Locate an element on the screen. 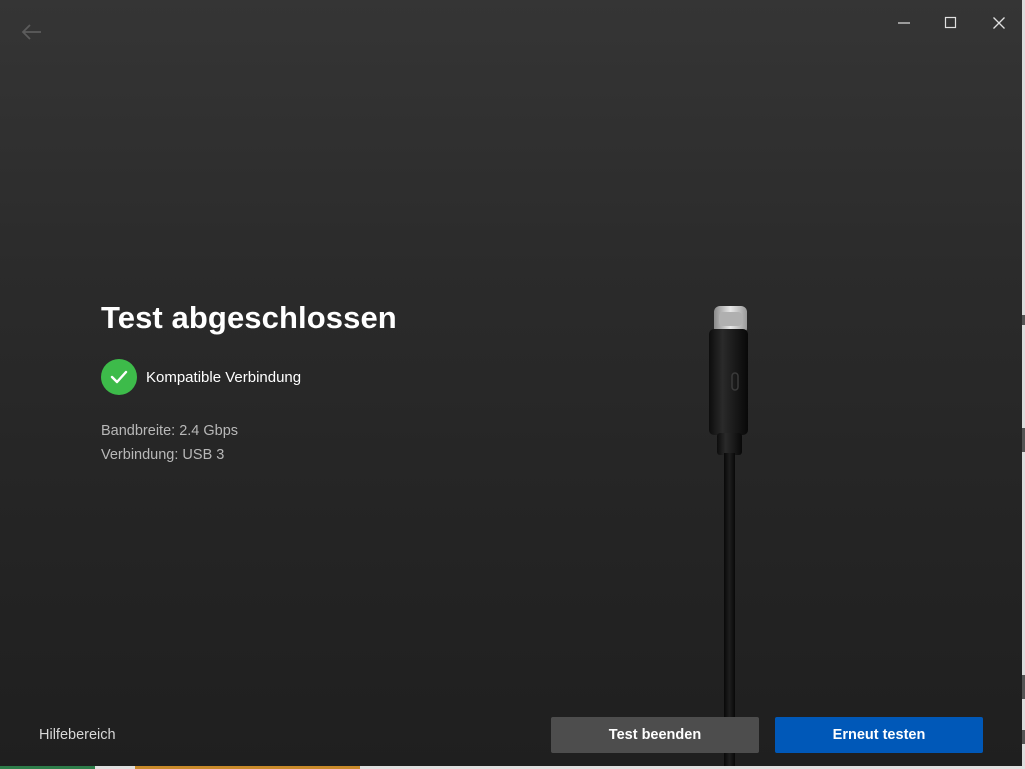 The width and height of the screenshot is (1025, 769). bandwidth-info: Bandbreite: 2.4 Gbps is located at coordinates (170, 431).